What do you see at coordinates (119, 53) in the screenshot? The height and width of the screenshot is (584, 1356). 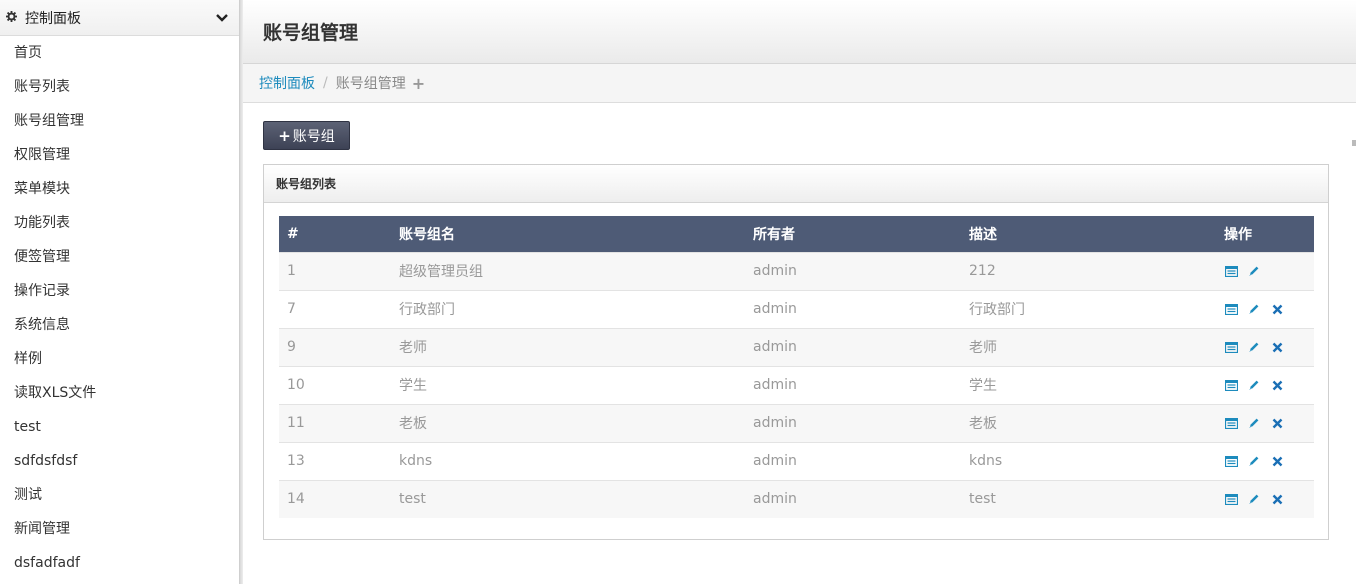 I see `sidebar-item-home: 首页` at bounding box center [119, 53].